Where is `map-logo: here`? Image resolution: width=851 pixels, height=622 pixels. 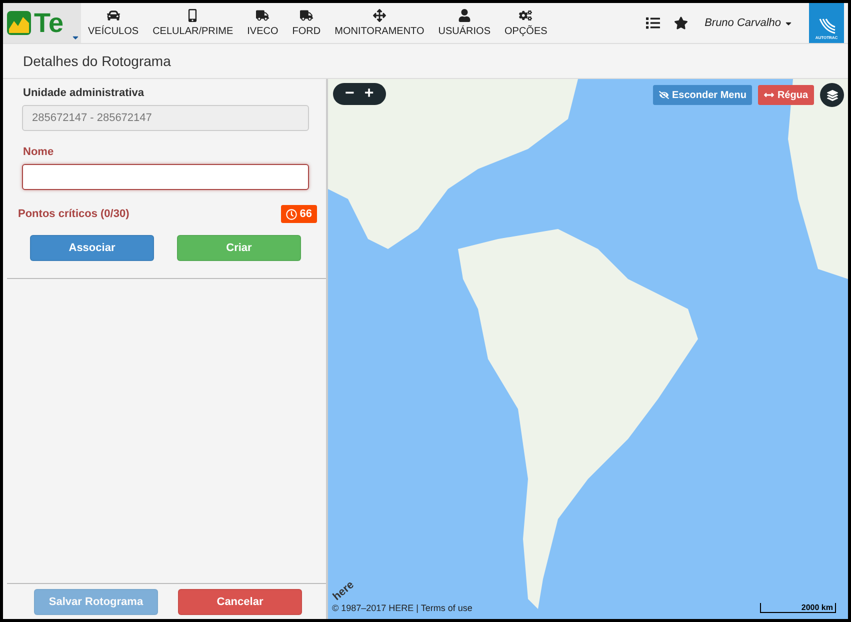 map-logo: here is located at coordinates (343, 591).